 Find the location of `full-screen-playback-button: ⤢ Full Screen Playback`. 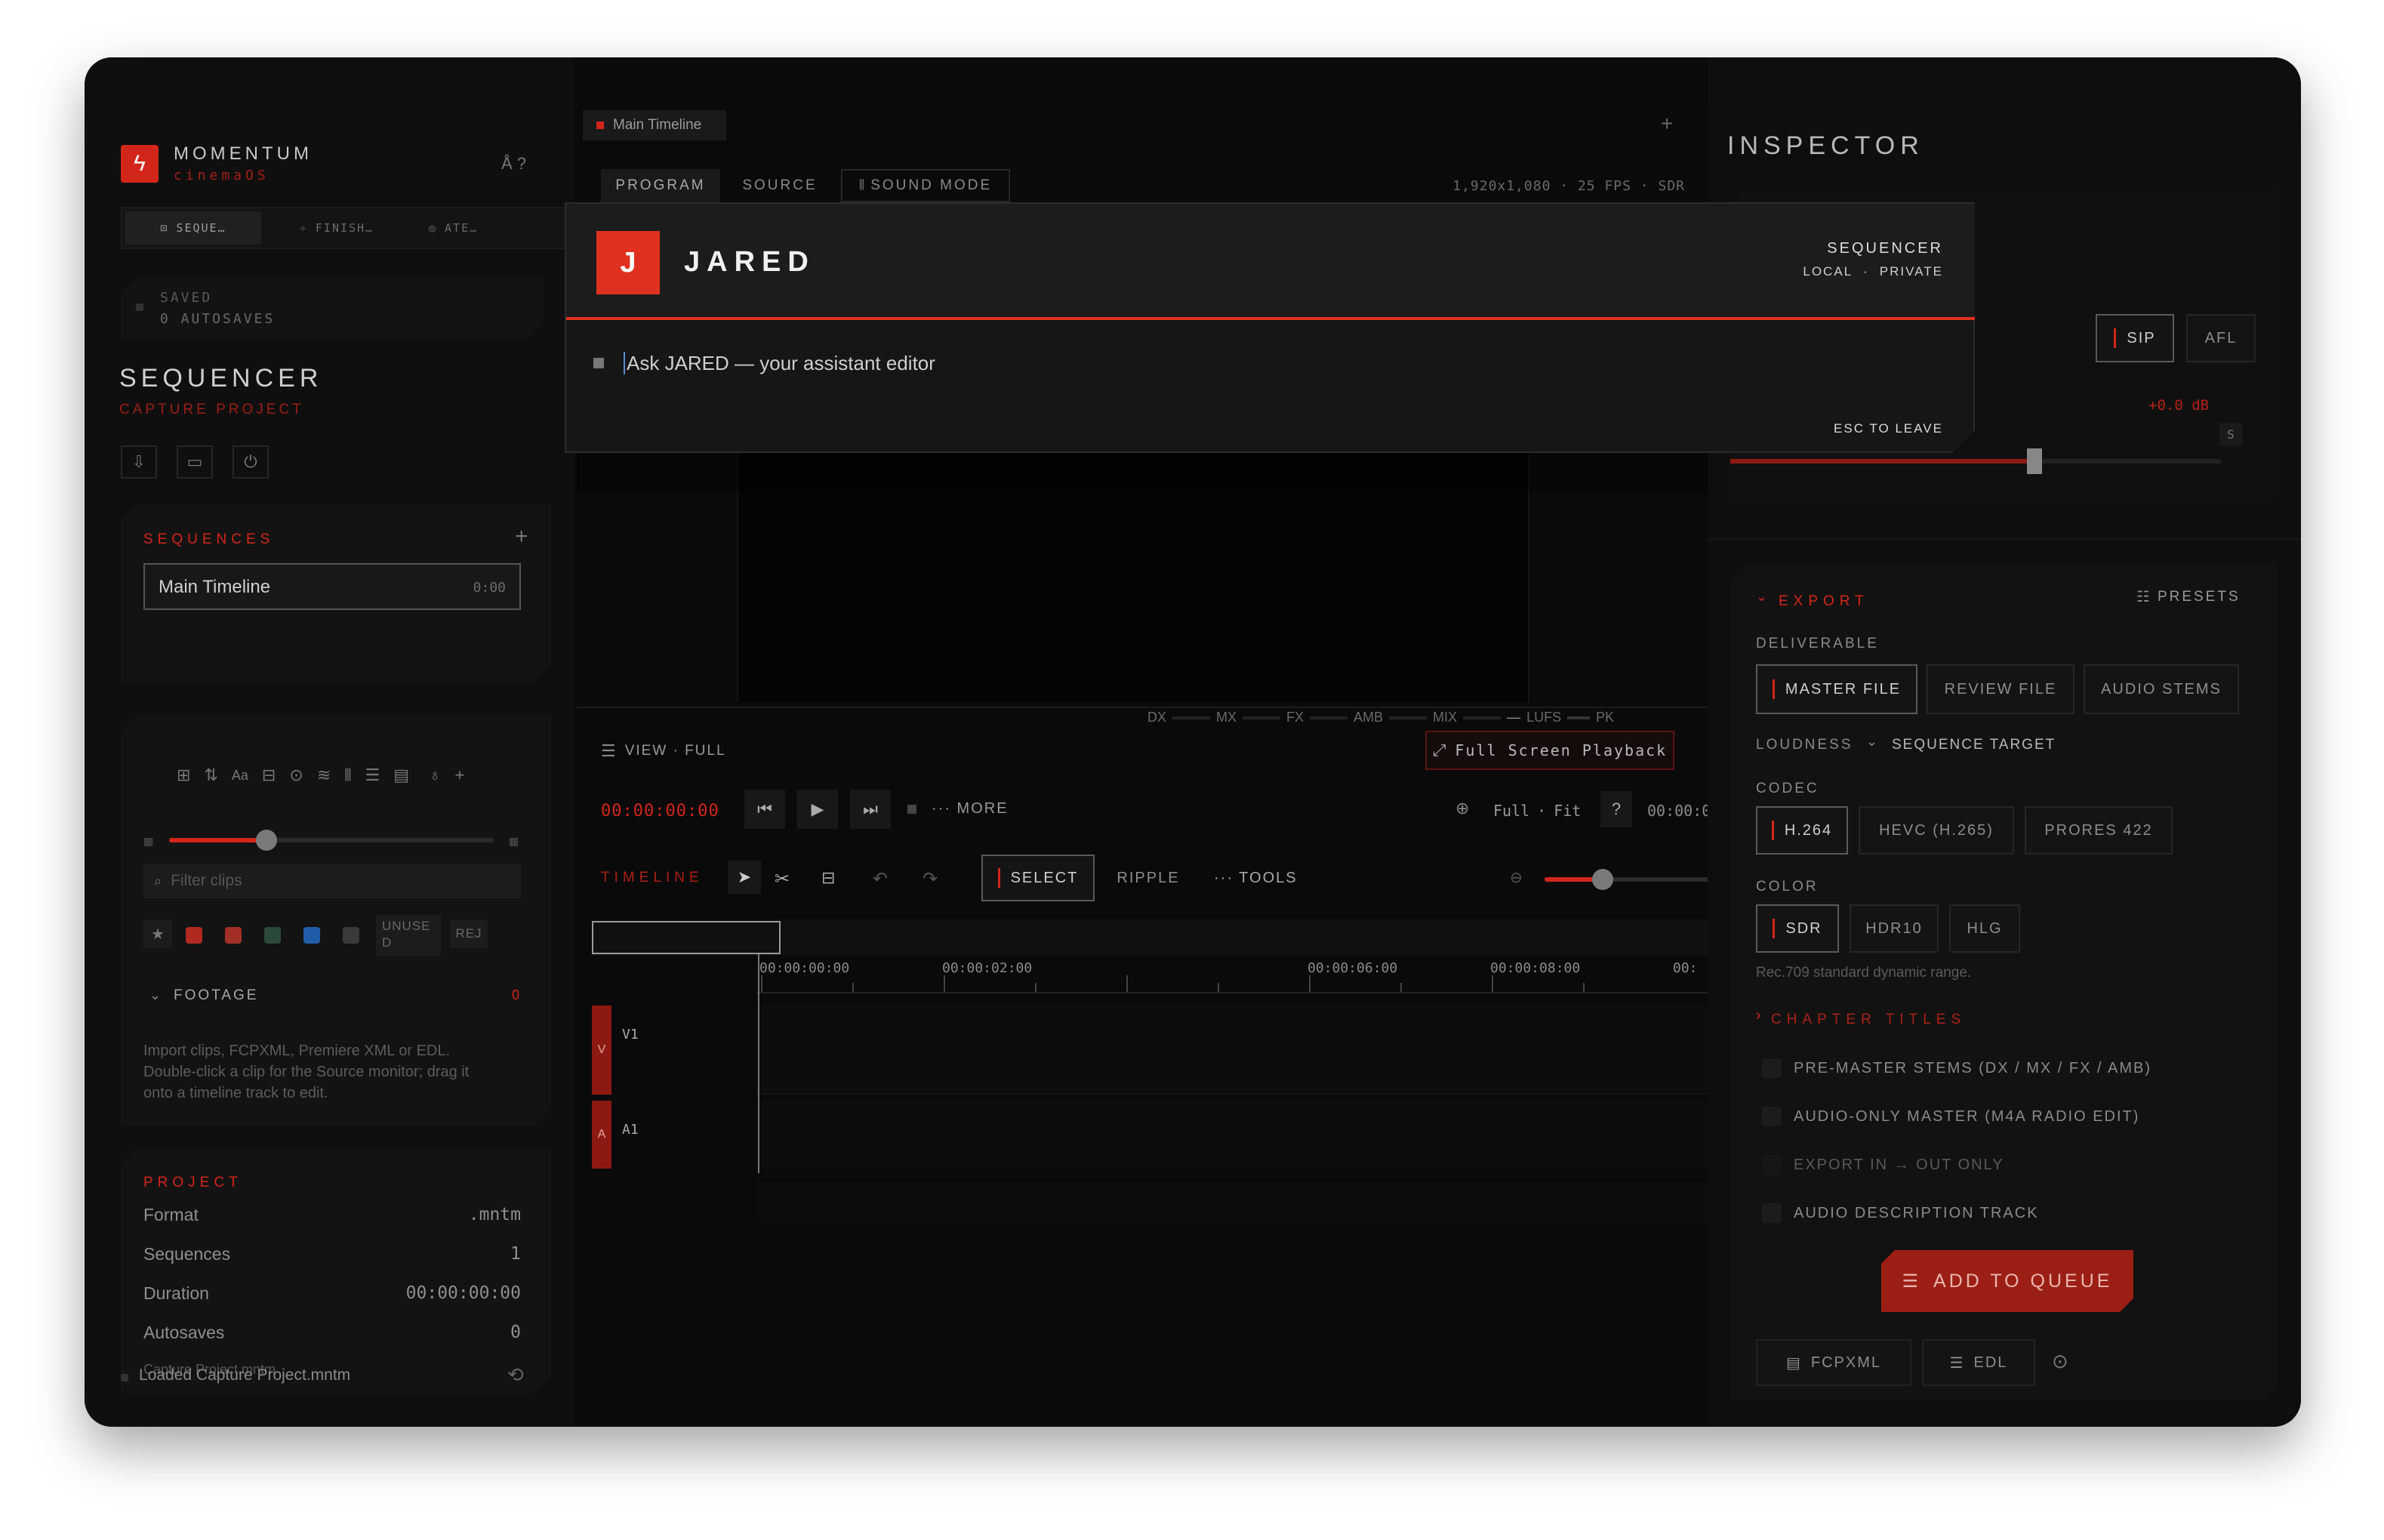

full-screen-playback-button: ⤢ Full Screen Playback is located at coordinates (1549, 750).